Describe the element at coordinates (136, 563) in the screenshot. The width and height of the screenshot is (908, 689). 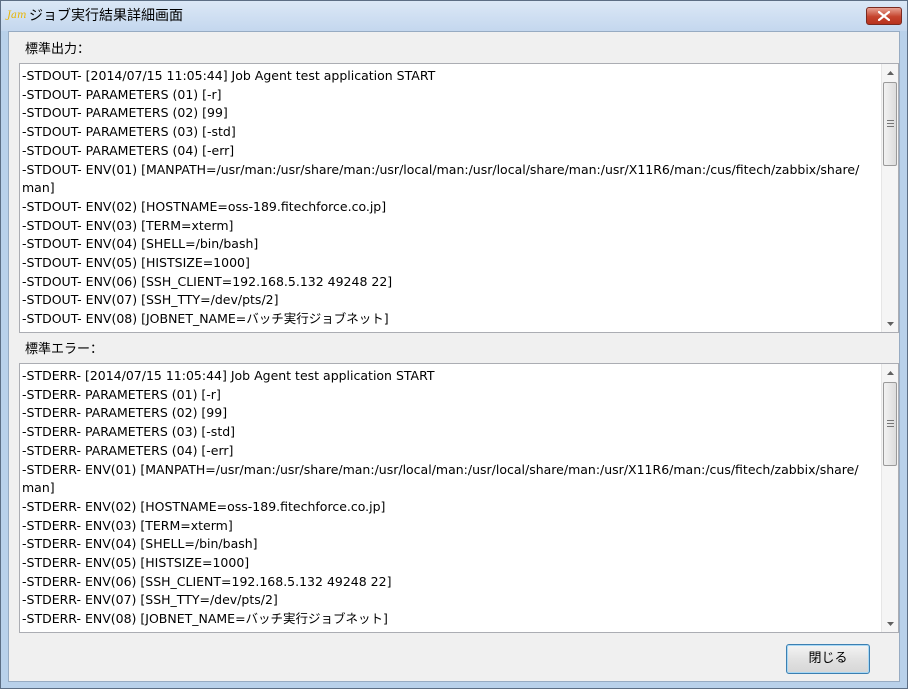
I see `stderr-log-line: -STDERR- ENV(05) [HISTSIZE=1000]` at that location.